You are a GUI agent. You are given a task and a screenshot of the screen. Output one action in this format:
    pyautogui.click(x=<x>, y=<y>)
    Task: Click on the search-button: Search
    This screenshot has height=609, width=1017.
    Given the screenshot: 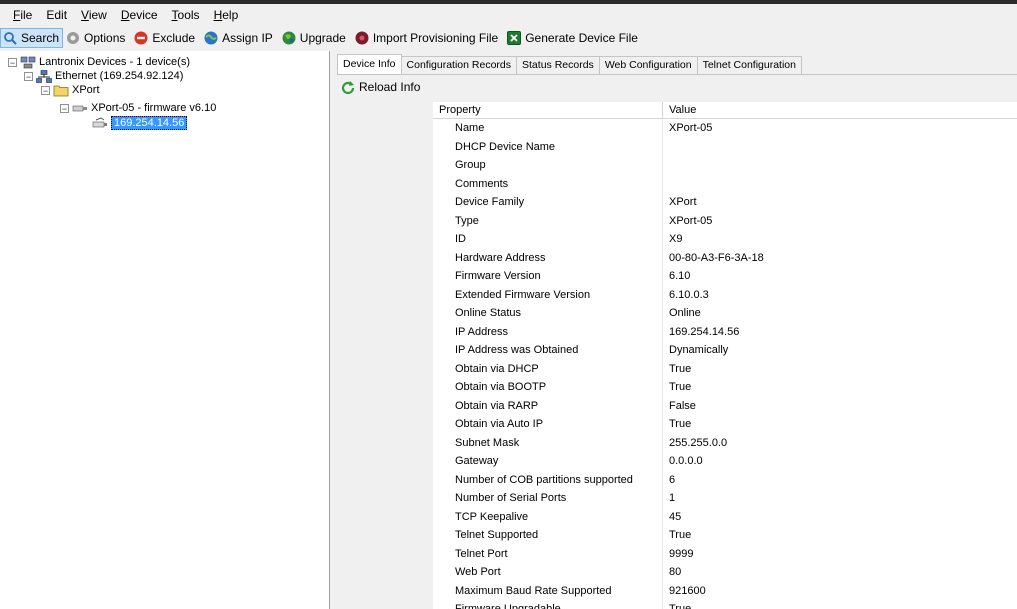 What is the action you would take?
    pyautogui.click(x=32, y=38)
    